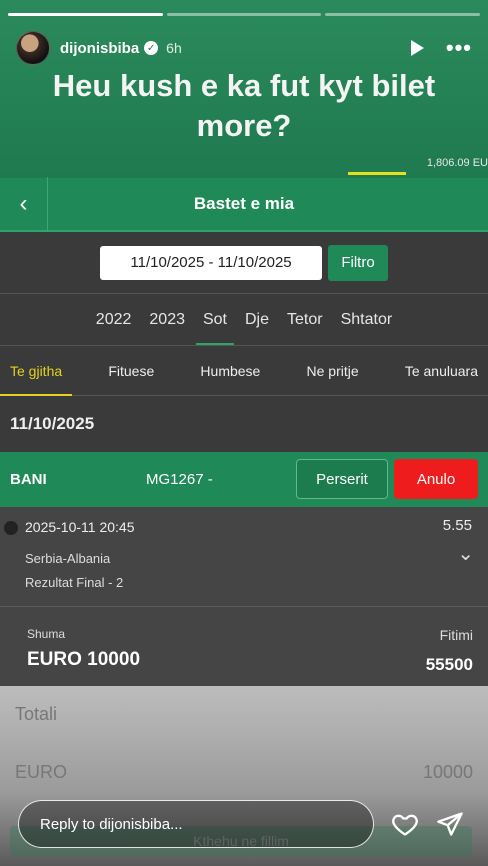  What do you see at coordinates (342, 479) in the screenshot?
I see `rebet-button: Perserit` at bounding box center [342, 479].